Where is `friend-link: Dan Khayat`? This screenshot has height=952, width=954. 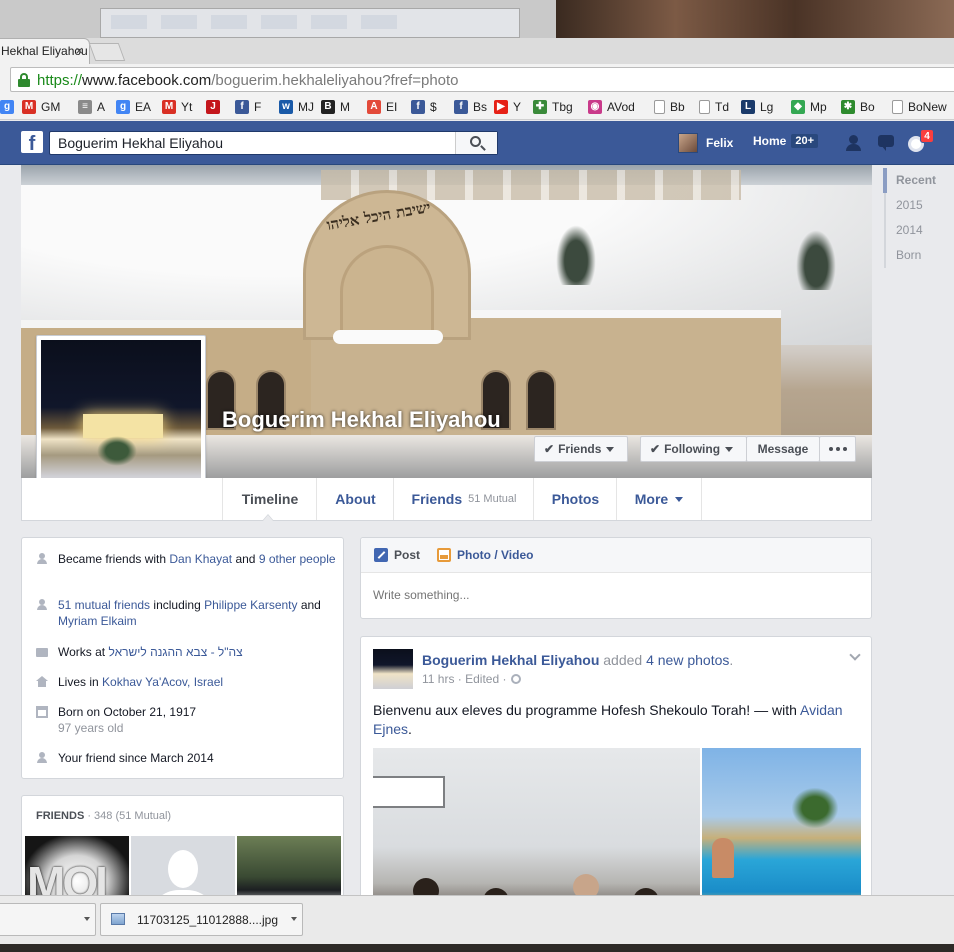 friend-link: Dan Khayat is located at coordinates (200, 559).